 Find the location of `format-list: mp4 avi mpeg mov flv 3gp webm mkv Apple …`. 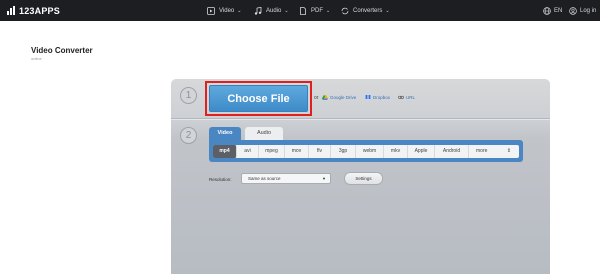

format-list: mp4 avi mpeg mov flv 3gp webm mkv Apple … is located at coordinates (366, 151).